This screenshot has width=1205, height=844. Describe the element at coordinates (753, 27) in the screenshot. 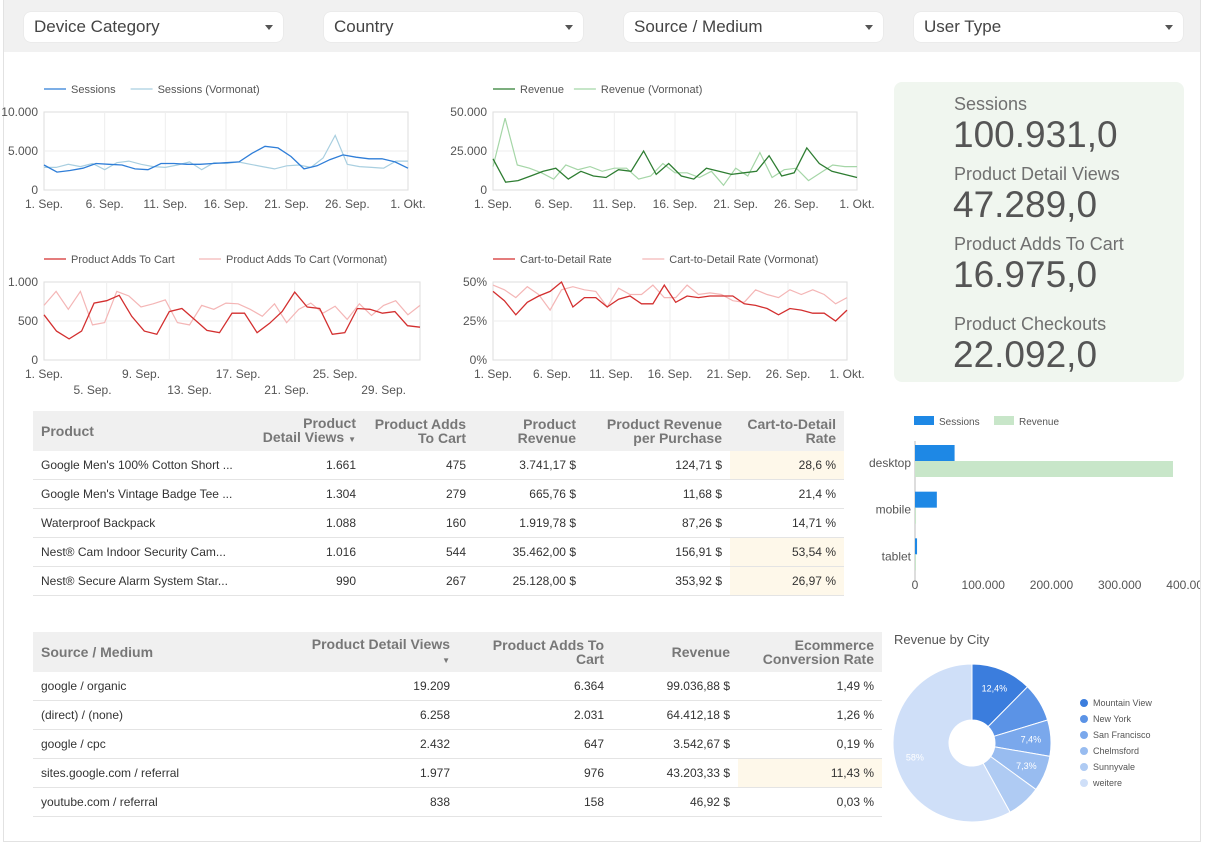

I see `filter-source-medium: Source / Medium` at that location.